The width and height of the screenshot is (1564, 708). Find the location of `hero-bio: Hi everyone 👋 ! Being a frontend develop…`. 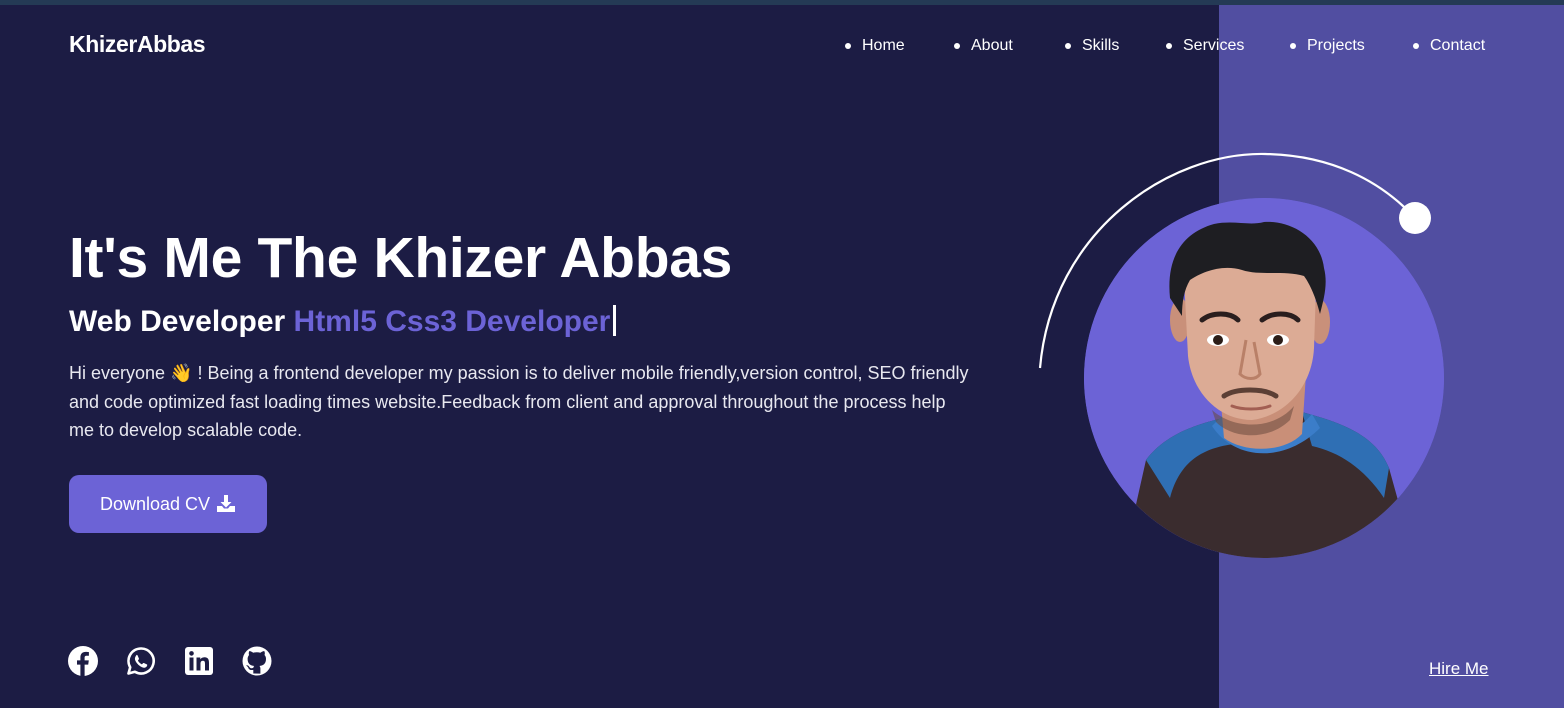

hero-bio: Hi everyone 👋 ! Being a frontend develop… is located at coordinates (519, 401).